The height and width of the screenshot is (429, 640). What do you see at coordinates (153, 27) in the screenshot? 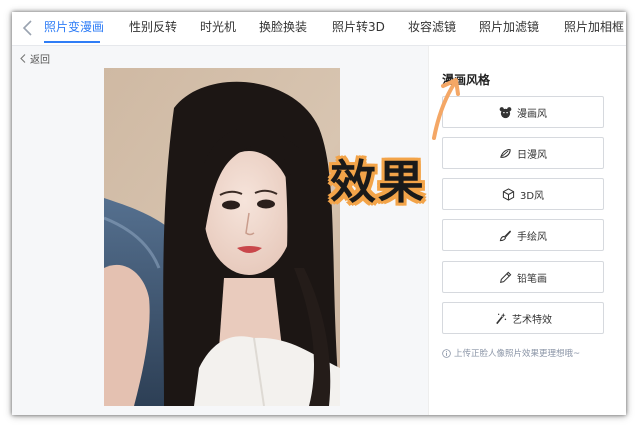
I see `tab-gender-swap: 性别反转` at bounding box center [153, 27].